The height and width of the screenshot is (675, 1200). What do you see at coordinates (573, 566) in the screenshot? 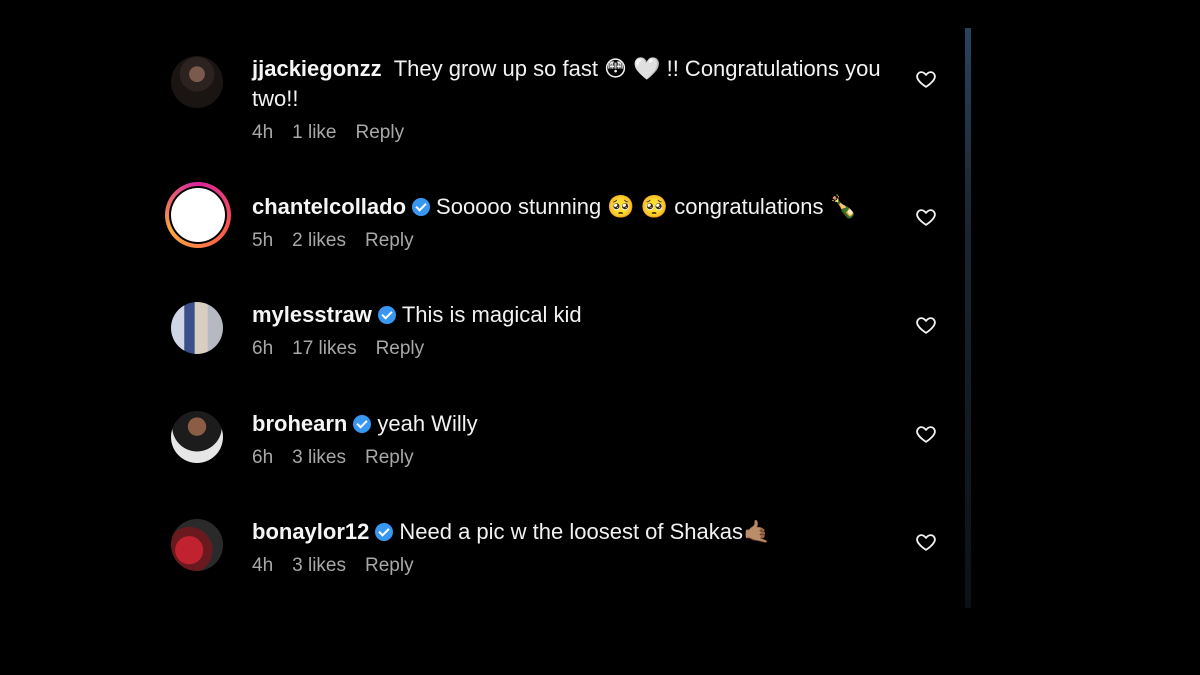
I see `comment-meta: 4h 3 likes Reply` at bounding box center [573, 566].